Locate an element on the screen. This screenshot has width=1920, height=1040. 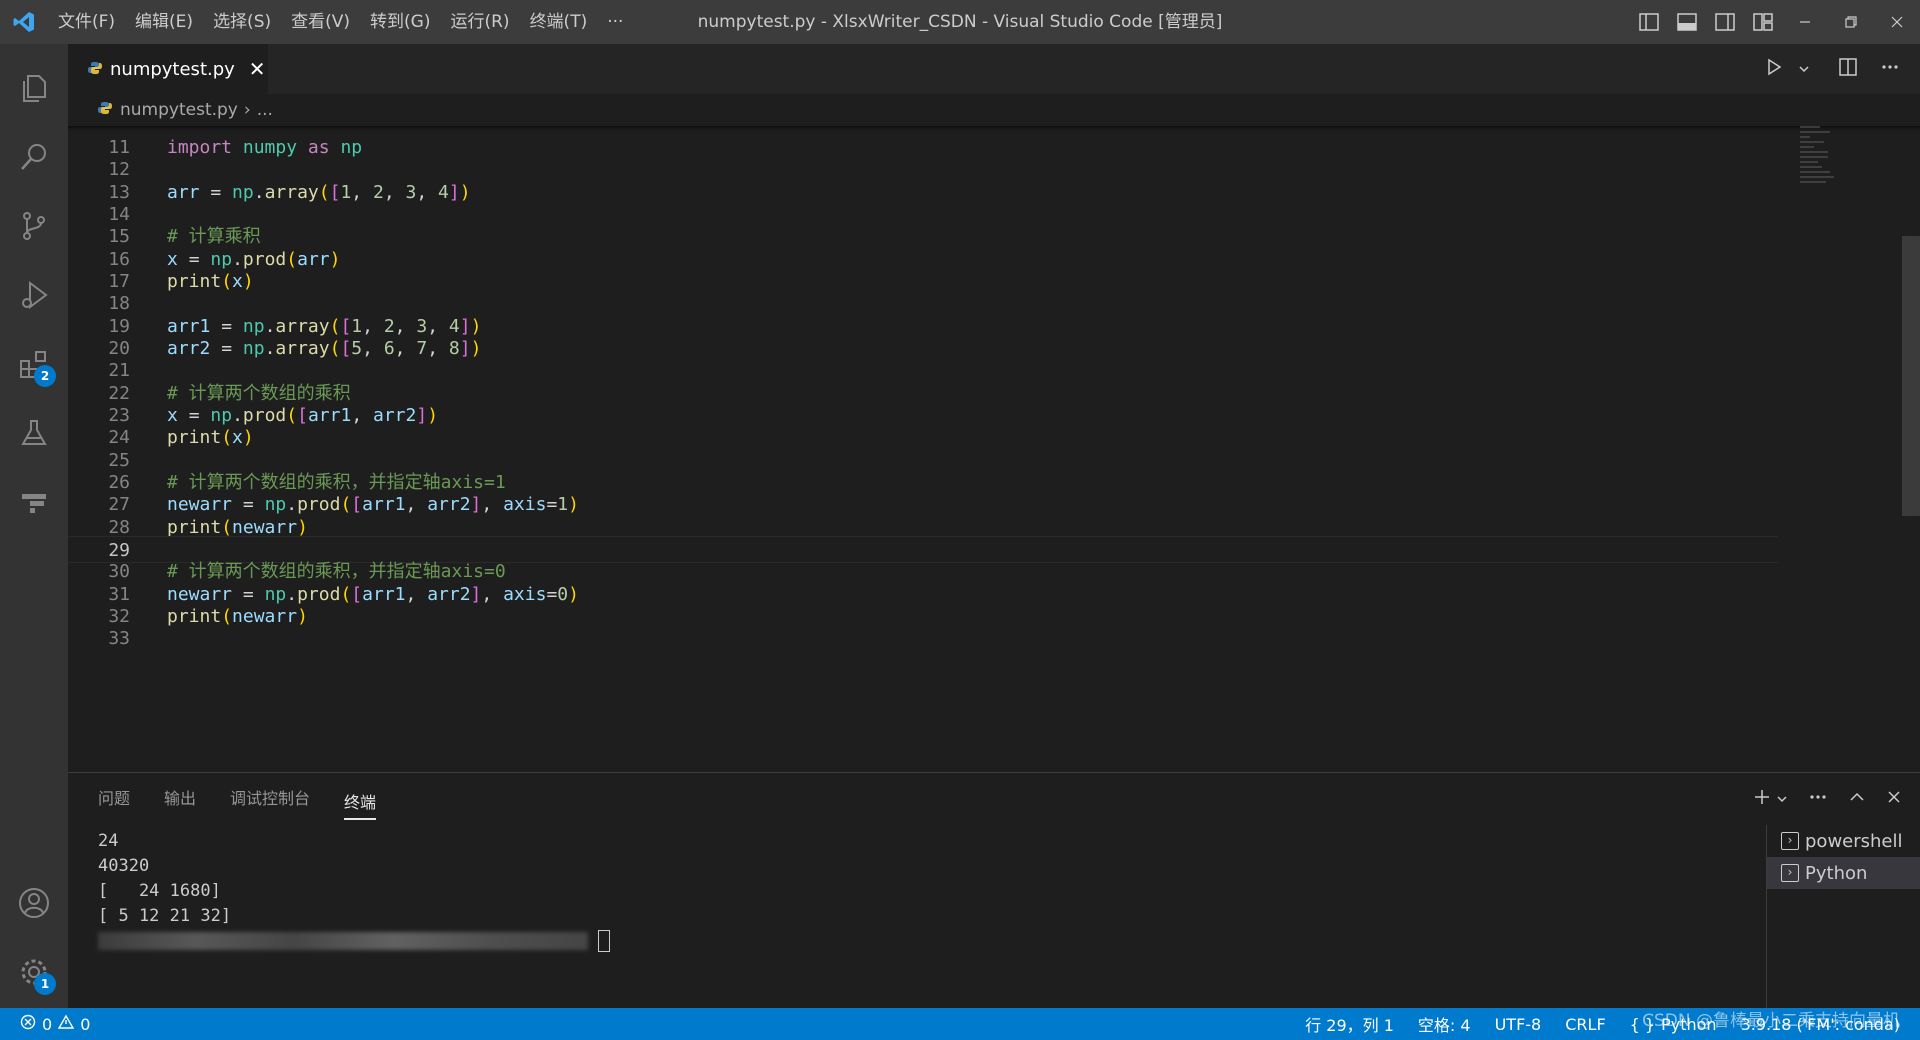
terminal-line: 24 is located at coordinates (108, 841).